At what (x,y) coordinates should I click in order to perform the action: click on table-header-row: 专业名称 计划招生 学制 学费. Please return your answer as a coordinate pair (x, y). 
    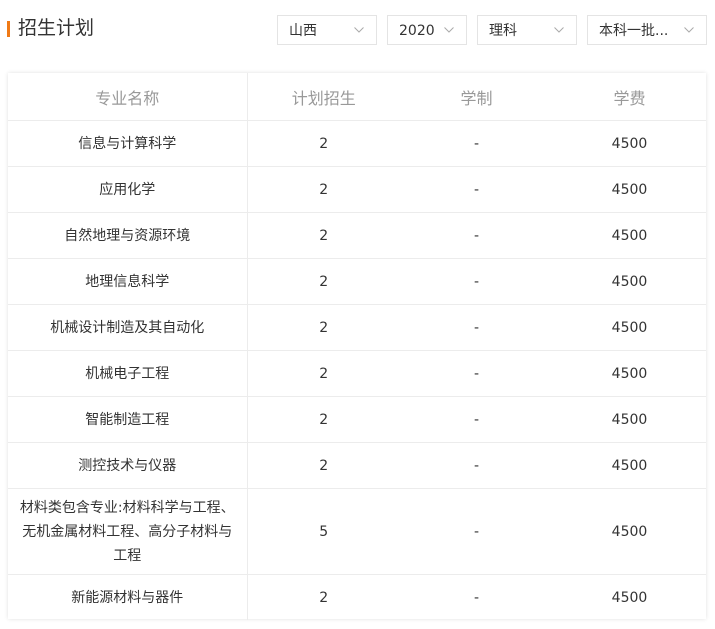
    Looking at the image, I should click on (357, 97).